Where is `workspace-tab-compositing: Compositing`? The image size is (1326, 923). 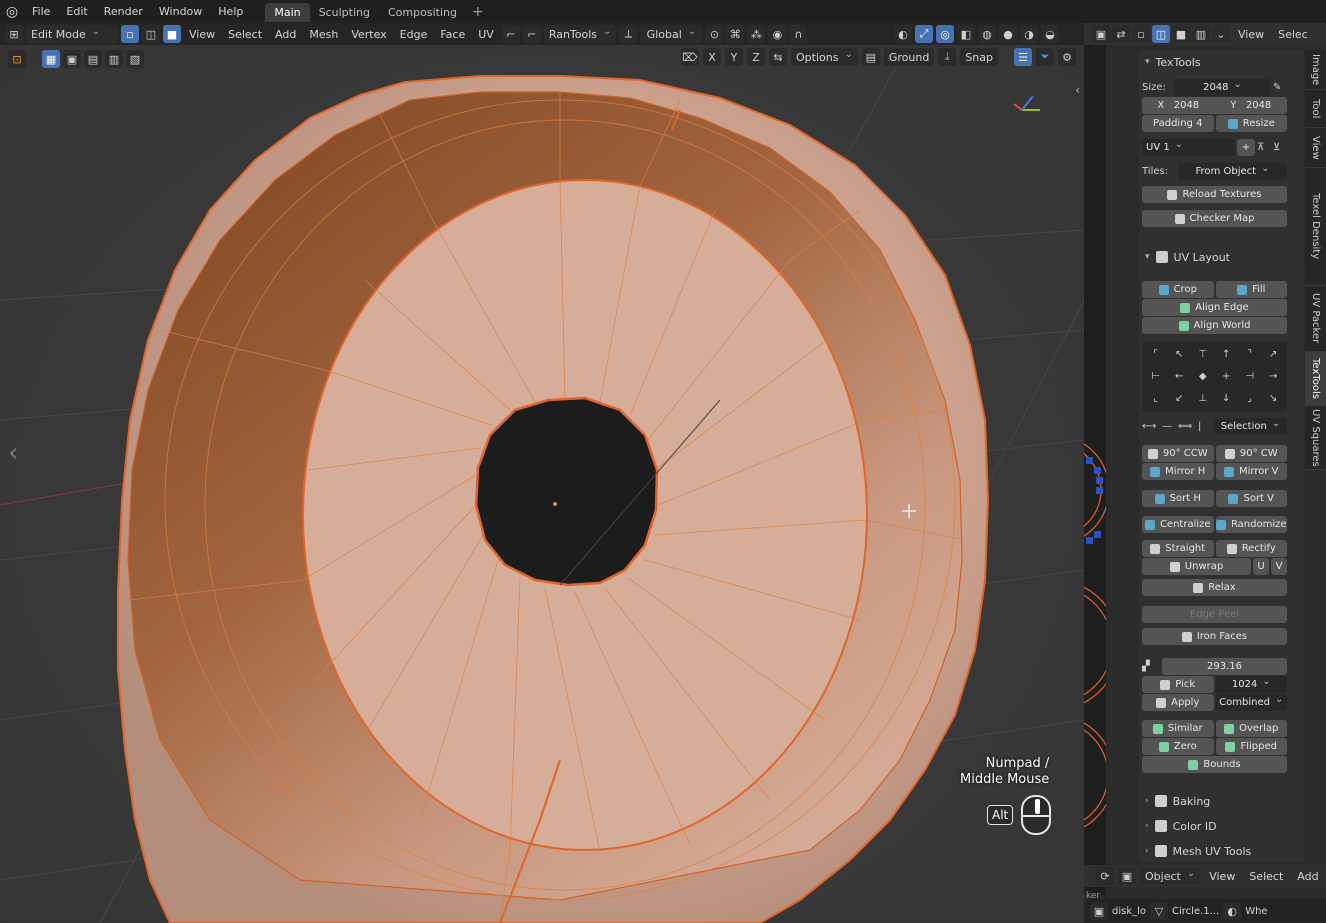 workspace-tab-compositing: Compositing is located at coordinates (422, 12).